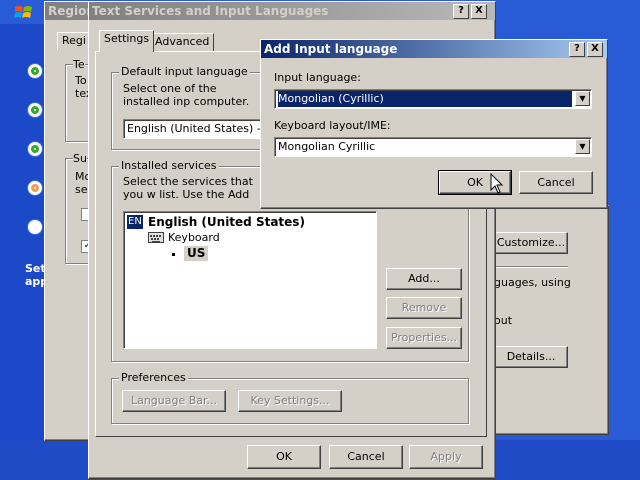  I want to click on keyboard-layout-value: Mongolian Cyrillic, so click(327, 146).